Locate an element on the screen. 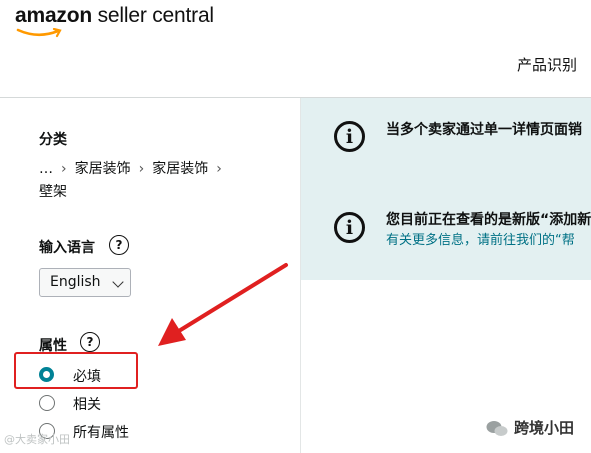 The image size is (591, 453). alert-message: 当多个卖家通过单一详情页面销 is located at coordinates (484, 130).